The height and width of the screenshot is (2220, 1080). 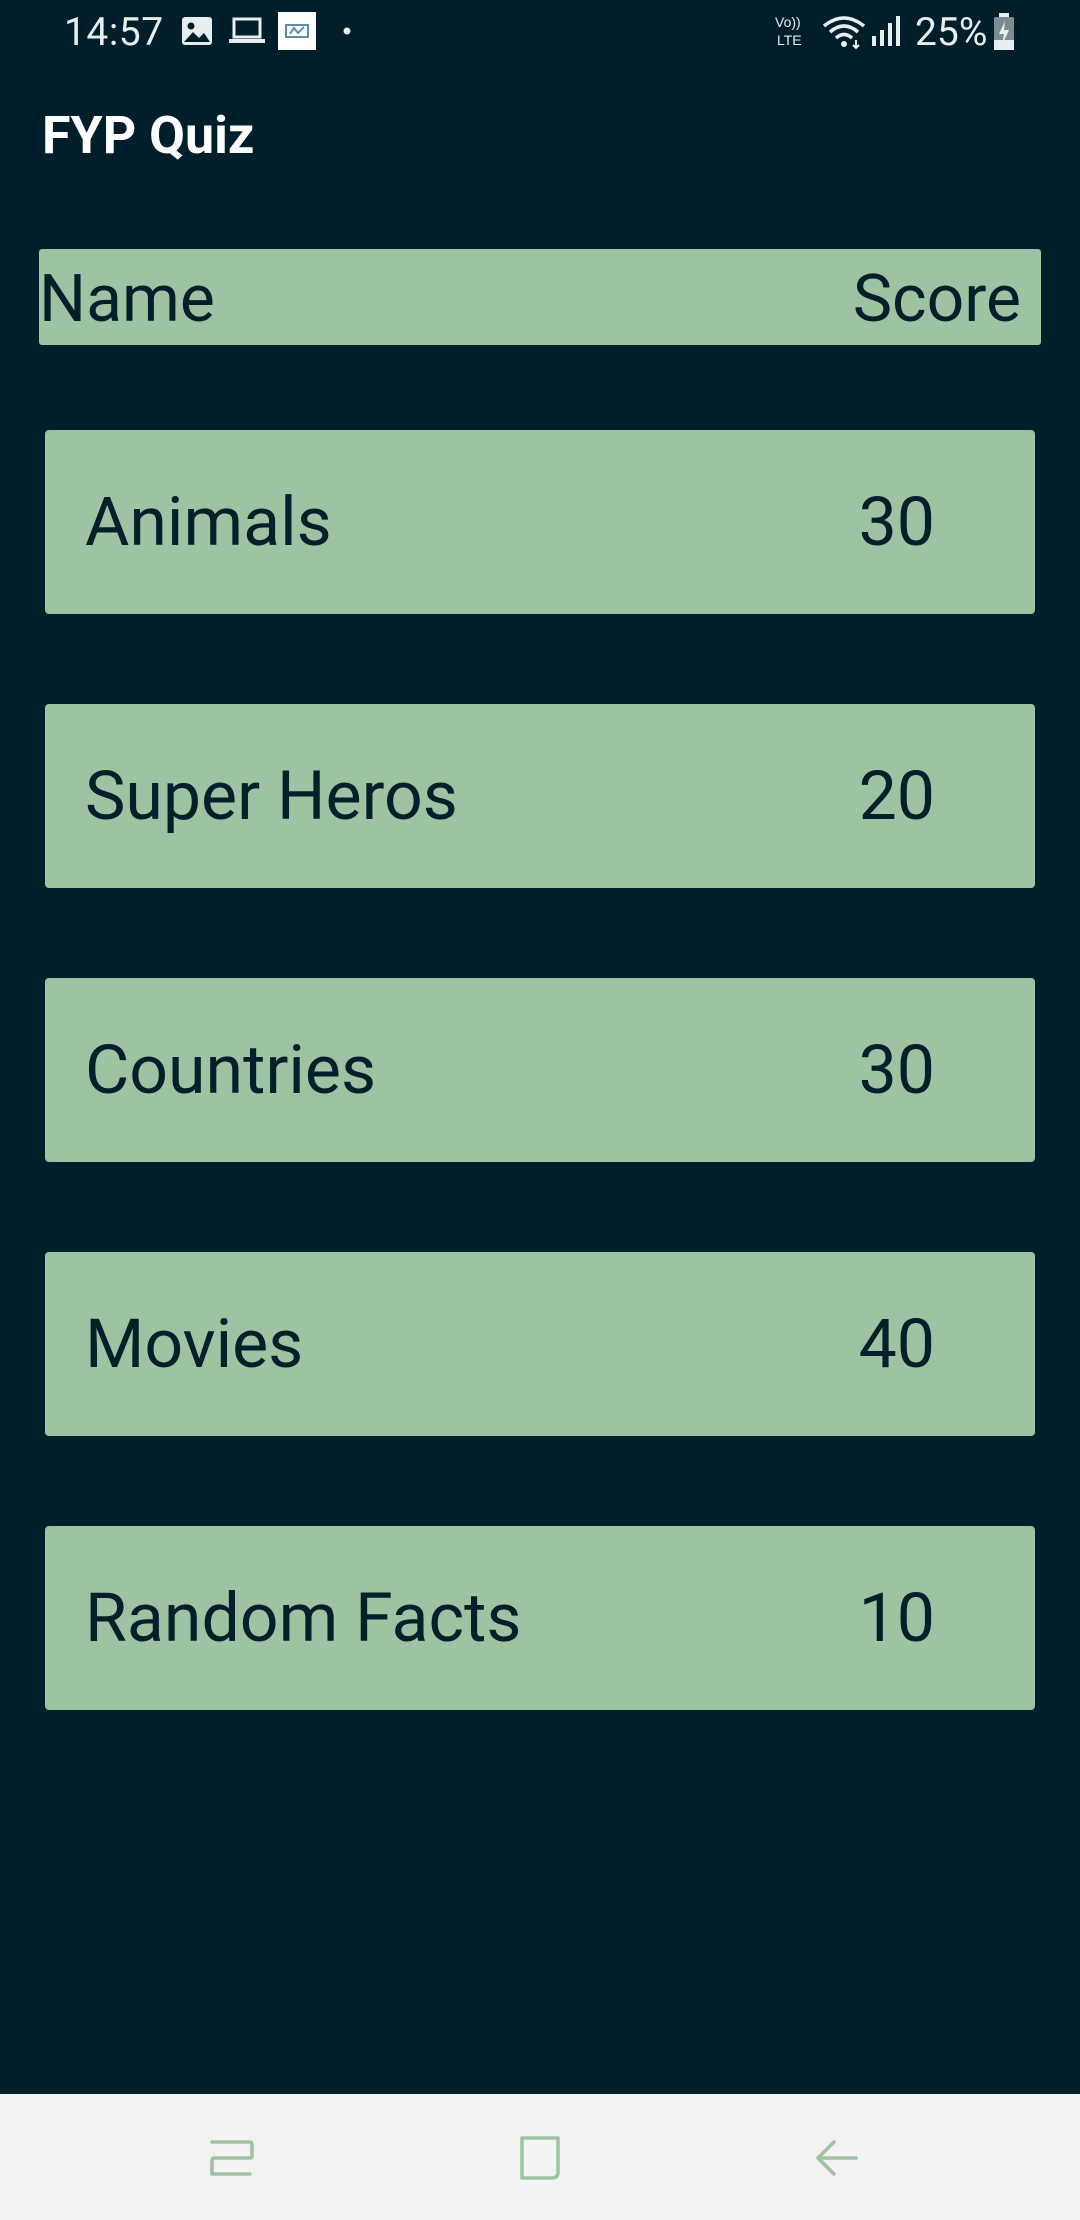 What do you see at coordinates (194, 1344) in the screenshot?
I see `quiz-name: Movies` at bounding box center [194, 1344].